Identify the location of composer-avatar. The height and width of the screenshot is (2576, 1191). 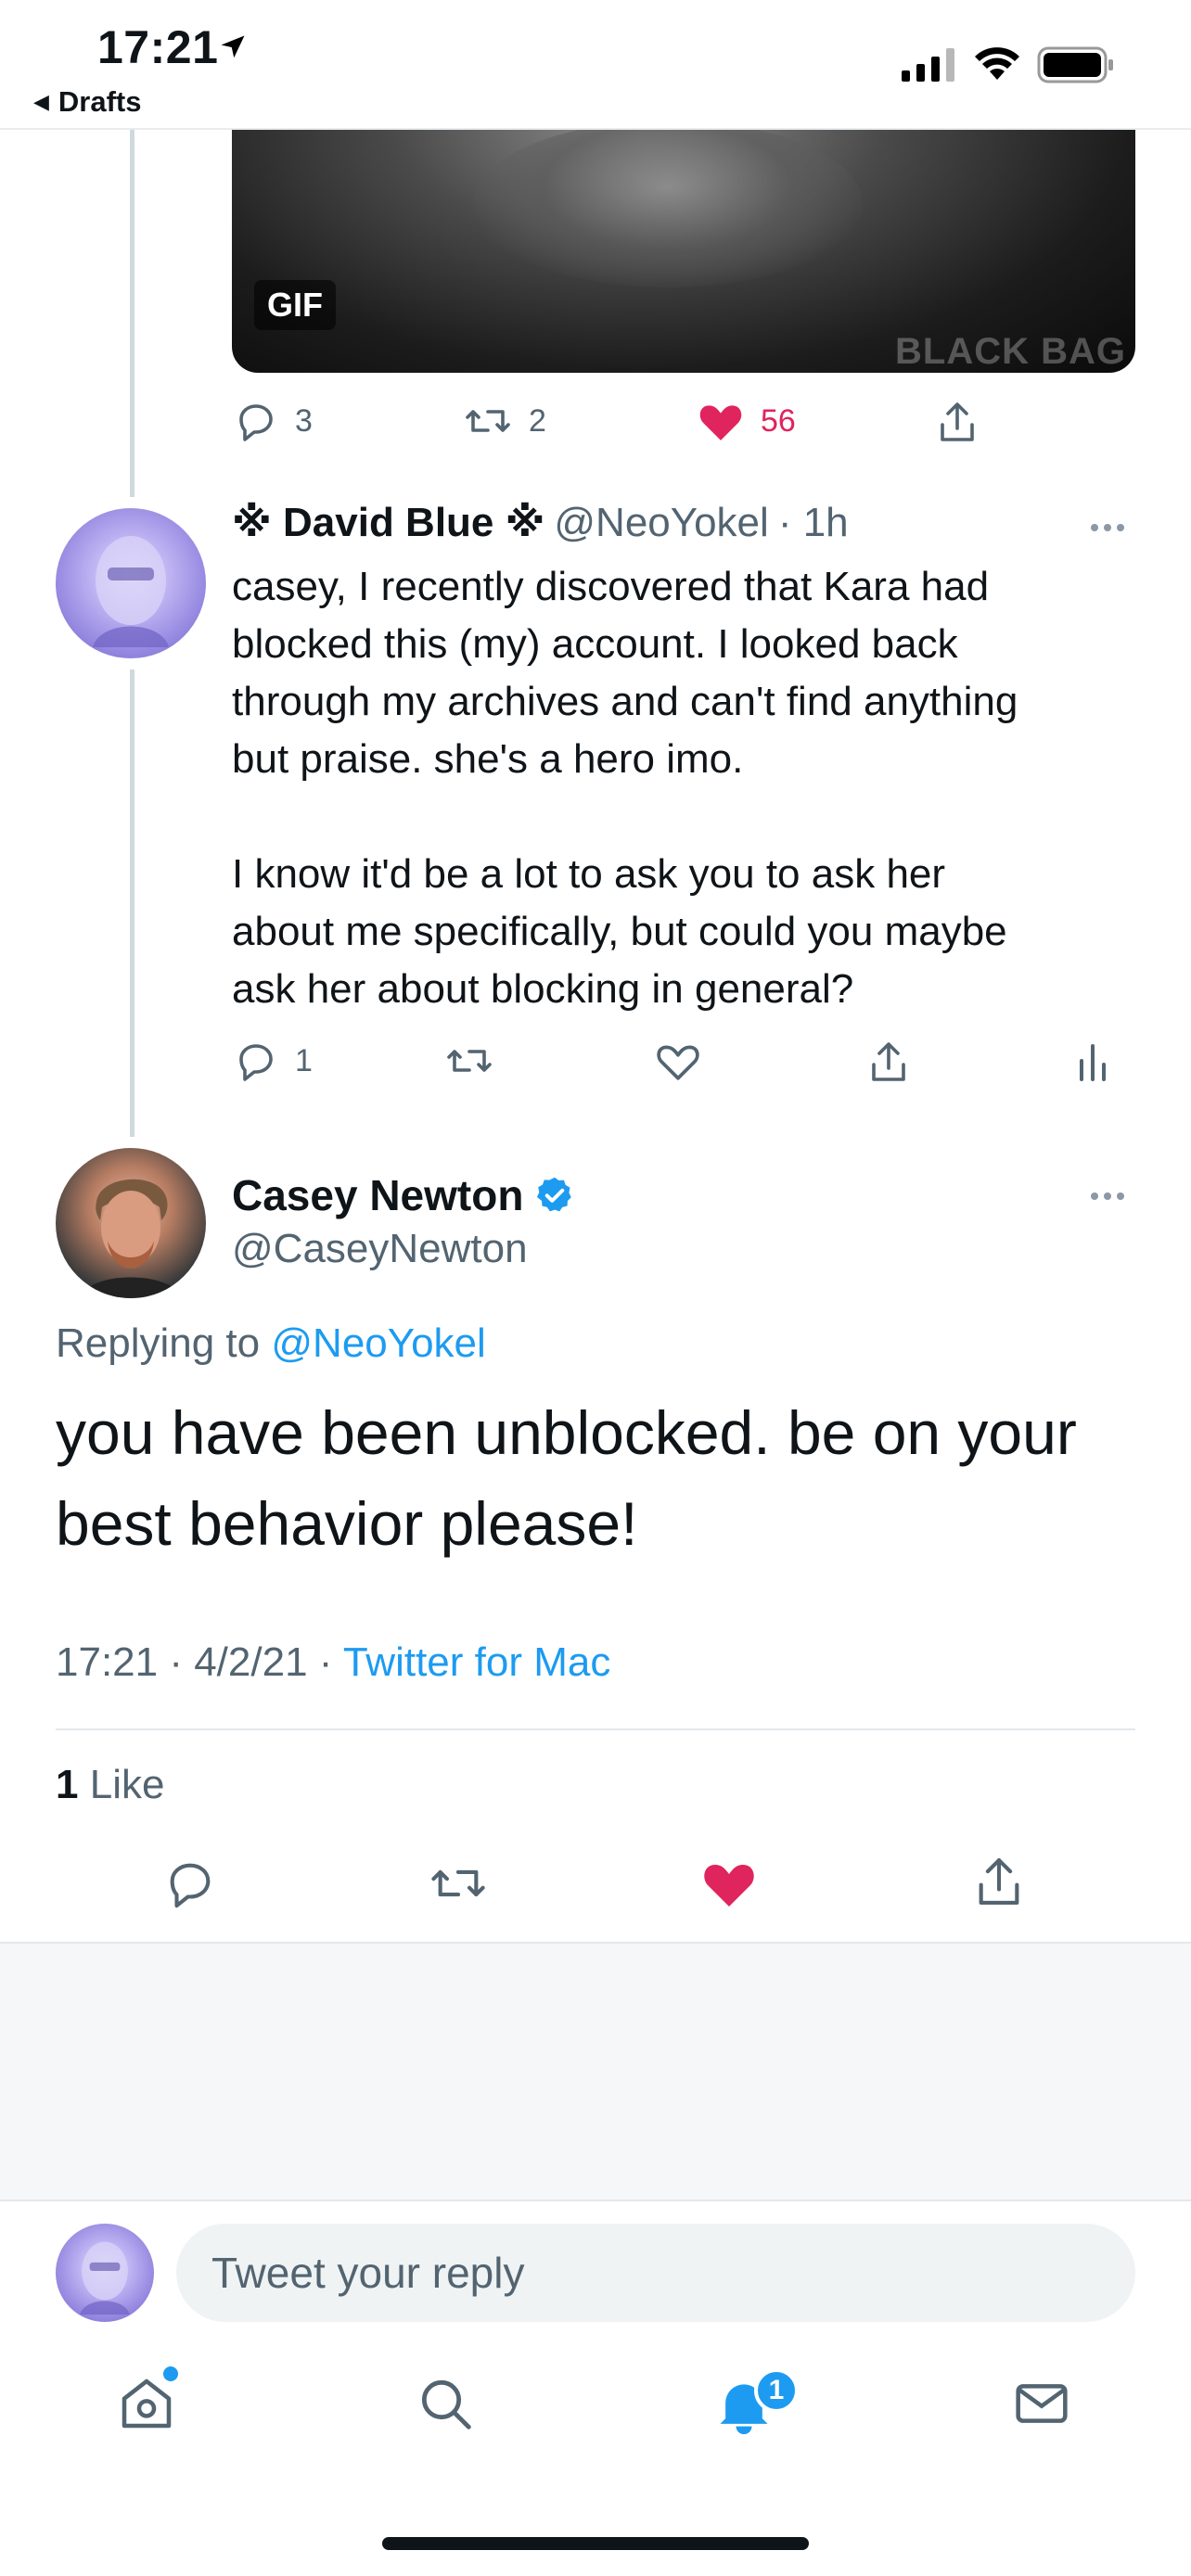
(105, 2273).